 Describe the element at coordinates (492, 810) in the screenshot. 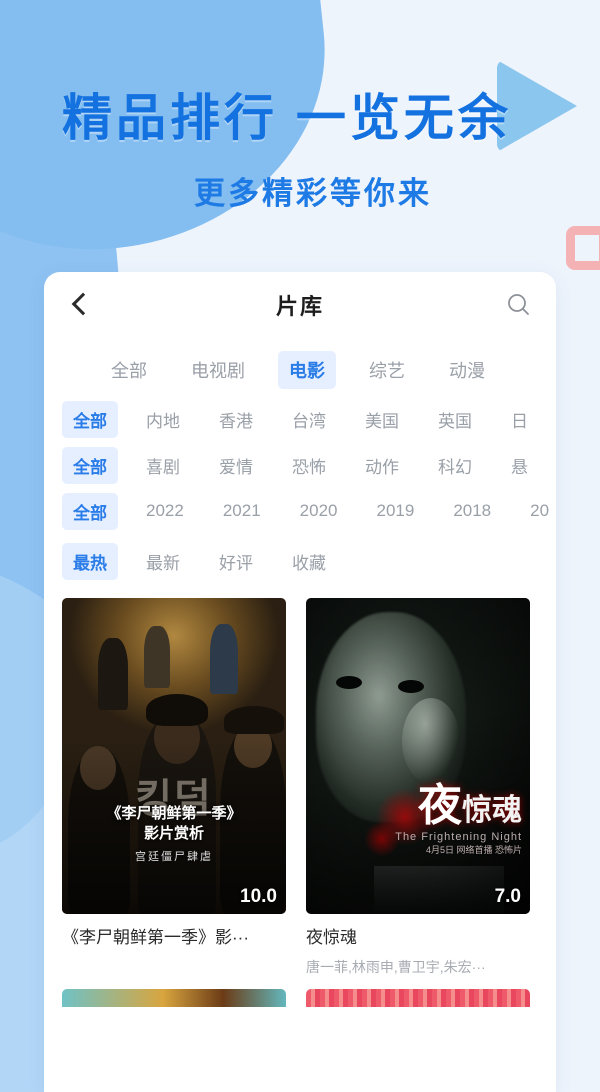

I see `poster-title-sub: 惊魂` at that location.